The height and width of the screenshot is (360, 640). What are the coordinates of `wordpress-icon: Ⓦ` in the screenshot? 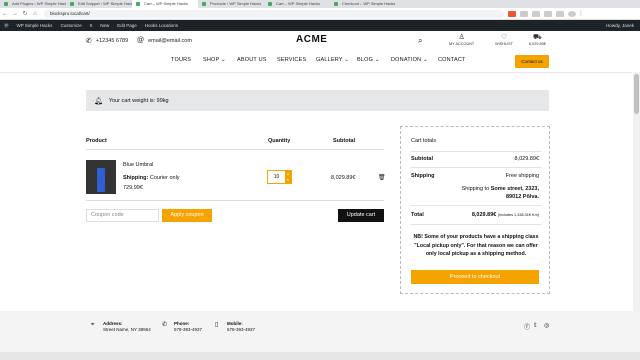 It's located at (6, 26).